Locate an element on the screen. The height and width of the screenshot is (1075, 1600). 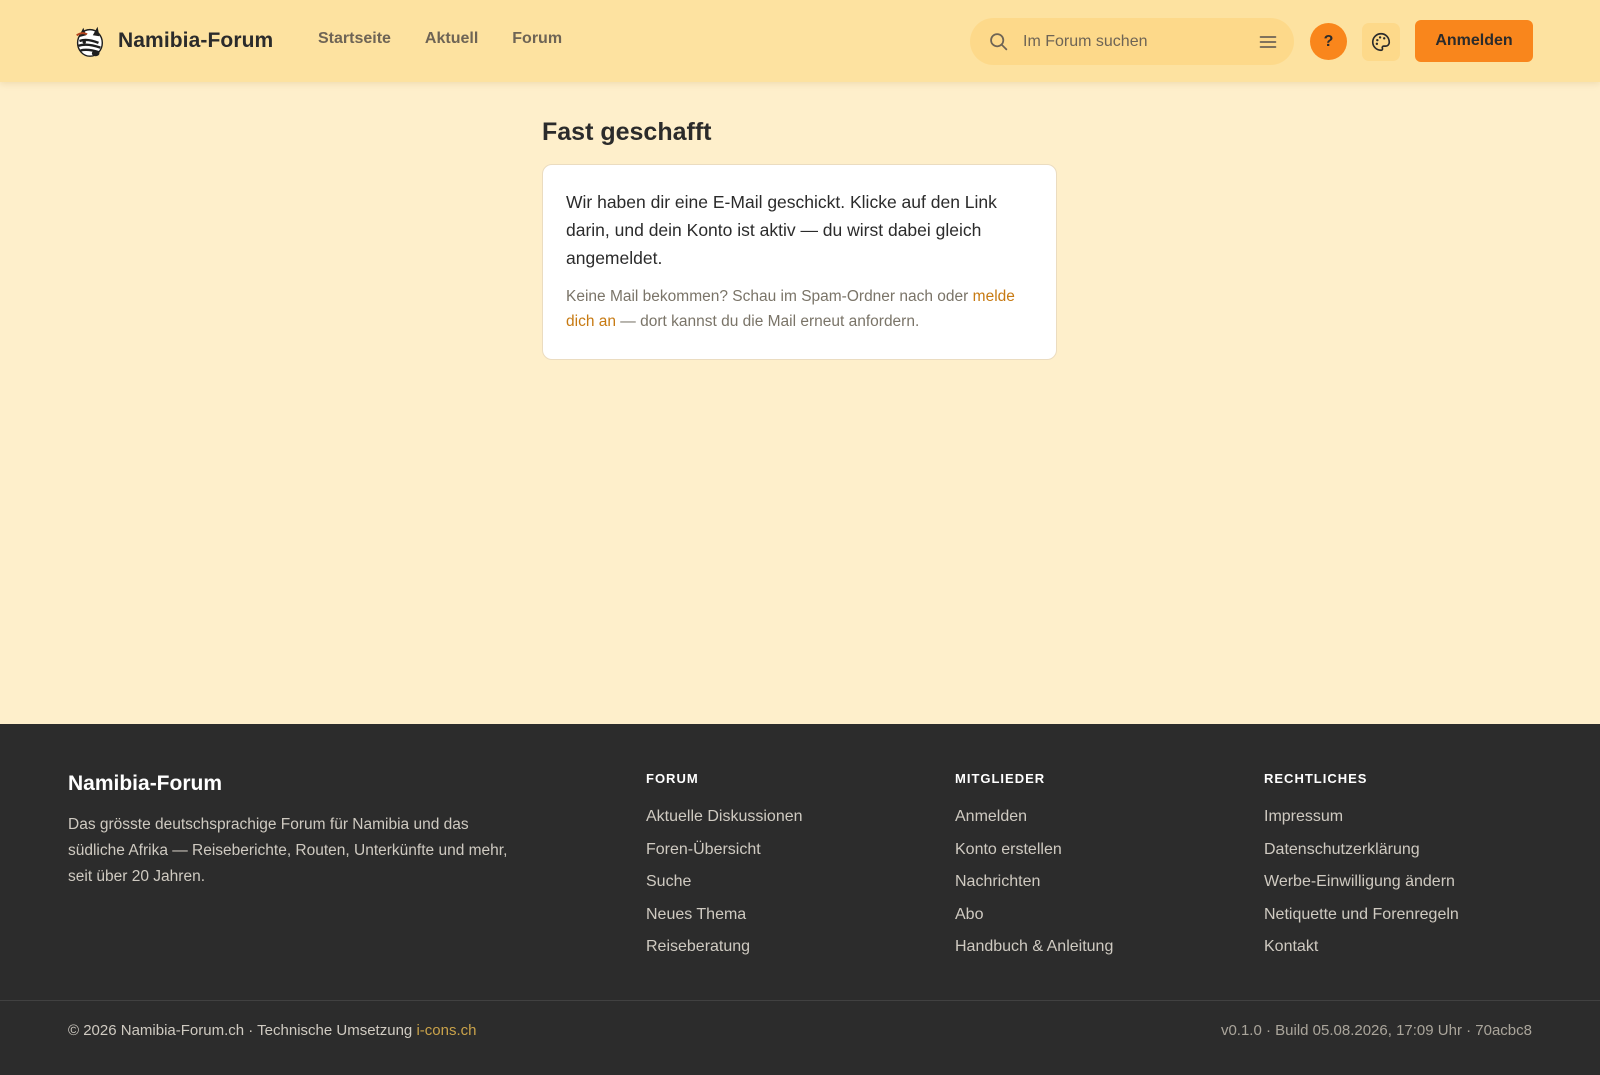
footer-link: Werbe-Einwilligung ändern is located at coordinates (1361, 882).